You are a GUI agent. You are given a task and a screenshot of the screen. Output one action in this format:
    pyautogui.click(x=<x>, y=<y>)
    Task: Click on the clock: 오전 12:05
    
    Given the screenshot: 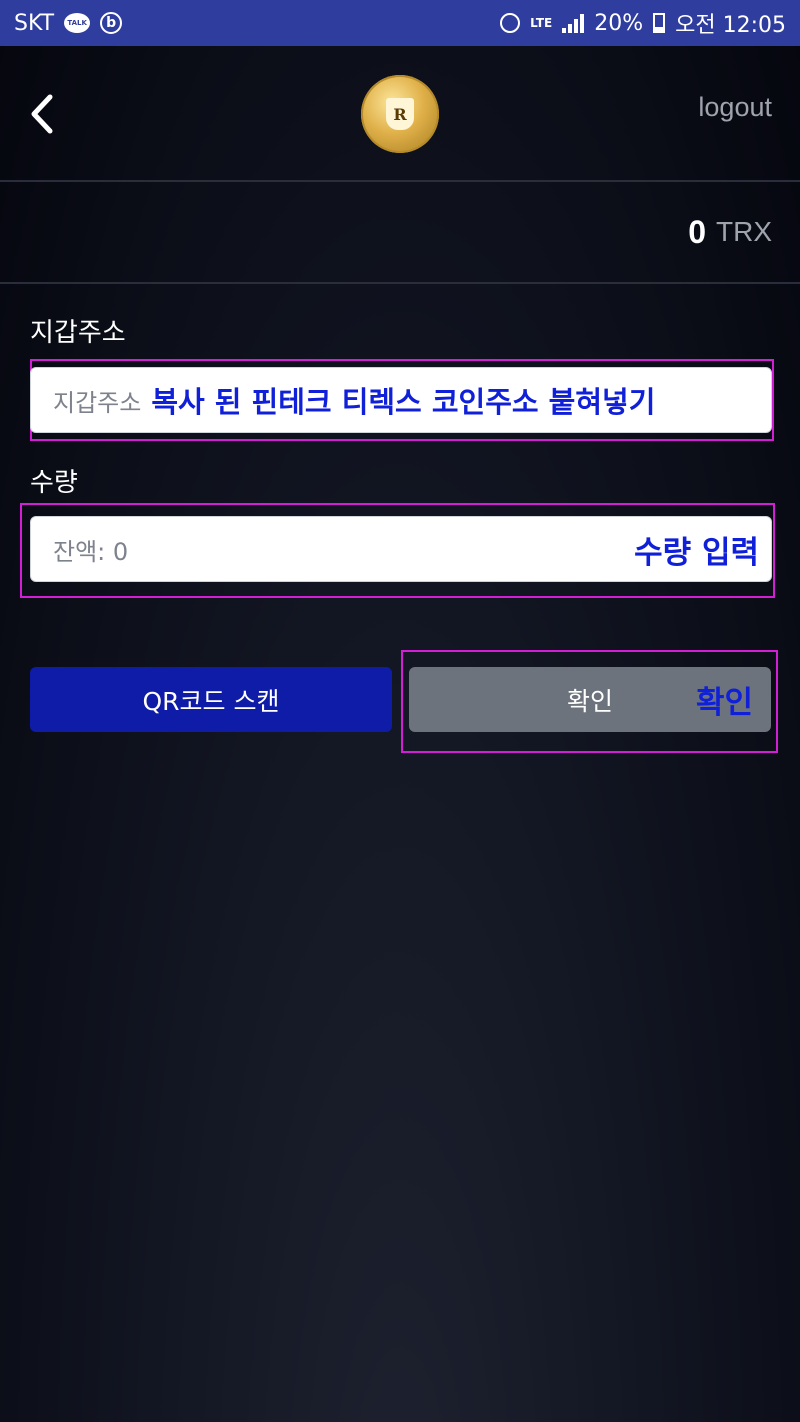 What is the action you would take?
    pyautogui.click(x=730, y=25)
    